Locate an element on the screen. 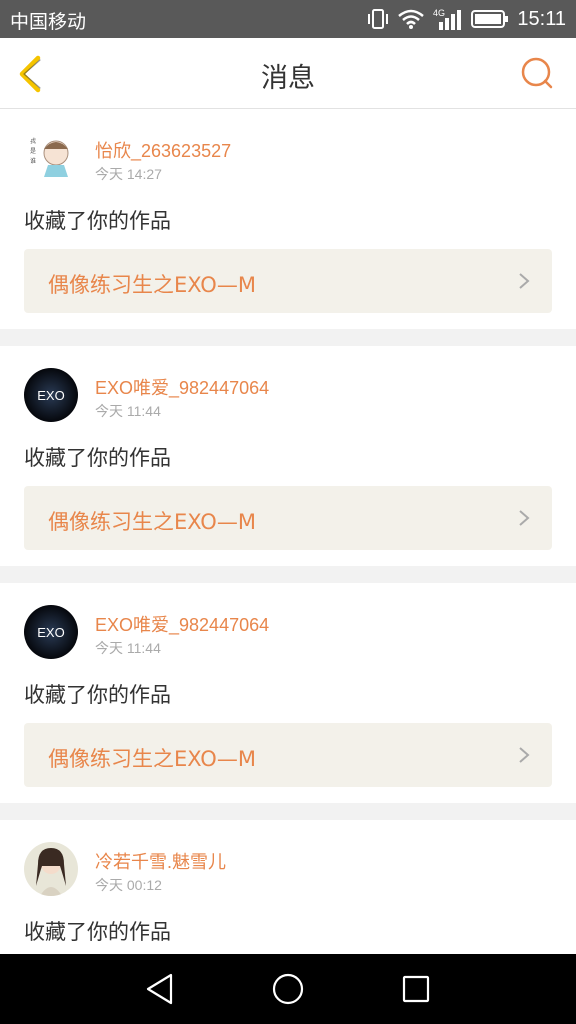 The image size is (576, 1024). svg-text: 我 is located at coordinates (33, 141).